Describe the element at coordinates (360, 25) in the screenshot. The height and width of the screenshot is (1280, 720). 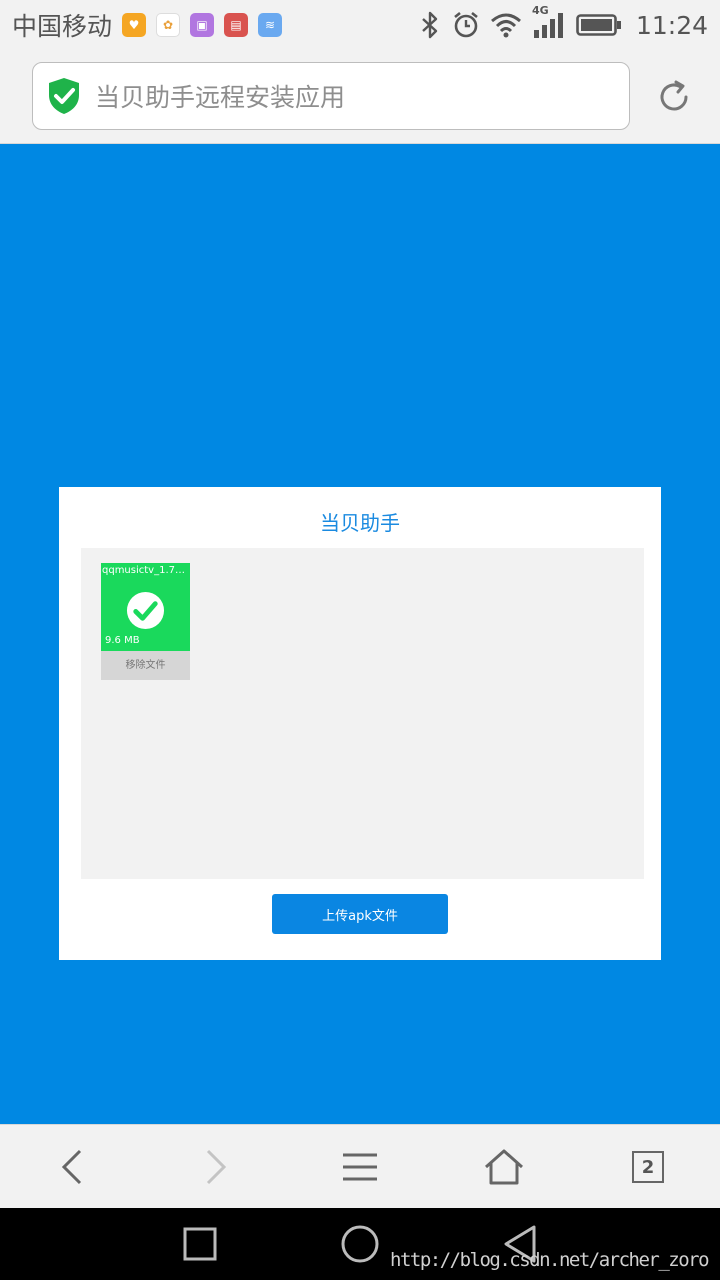
I see `status-bar: 中国移动 ♥ ✿ ▣ ▤ ≋ 4G 11:24` at that location.